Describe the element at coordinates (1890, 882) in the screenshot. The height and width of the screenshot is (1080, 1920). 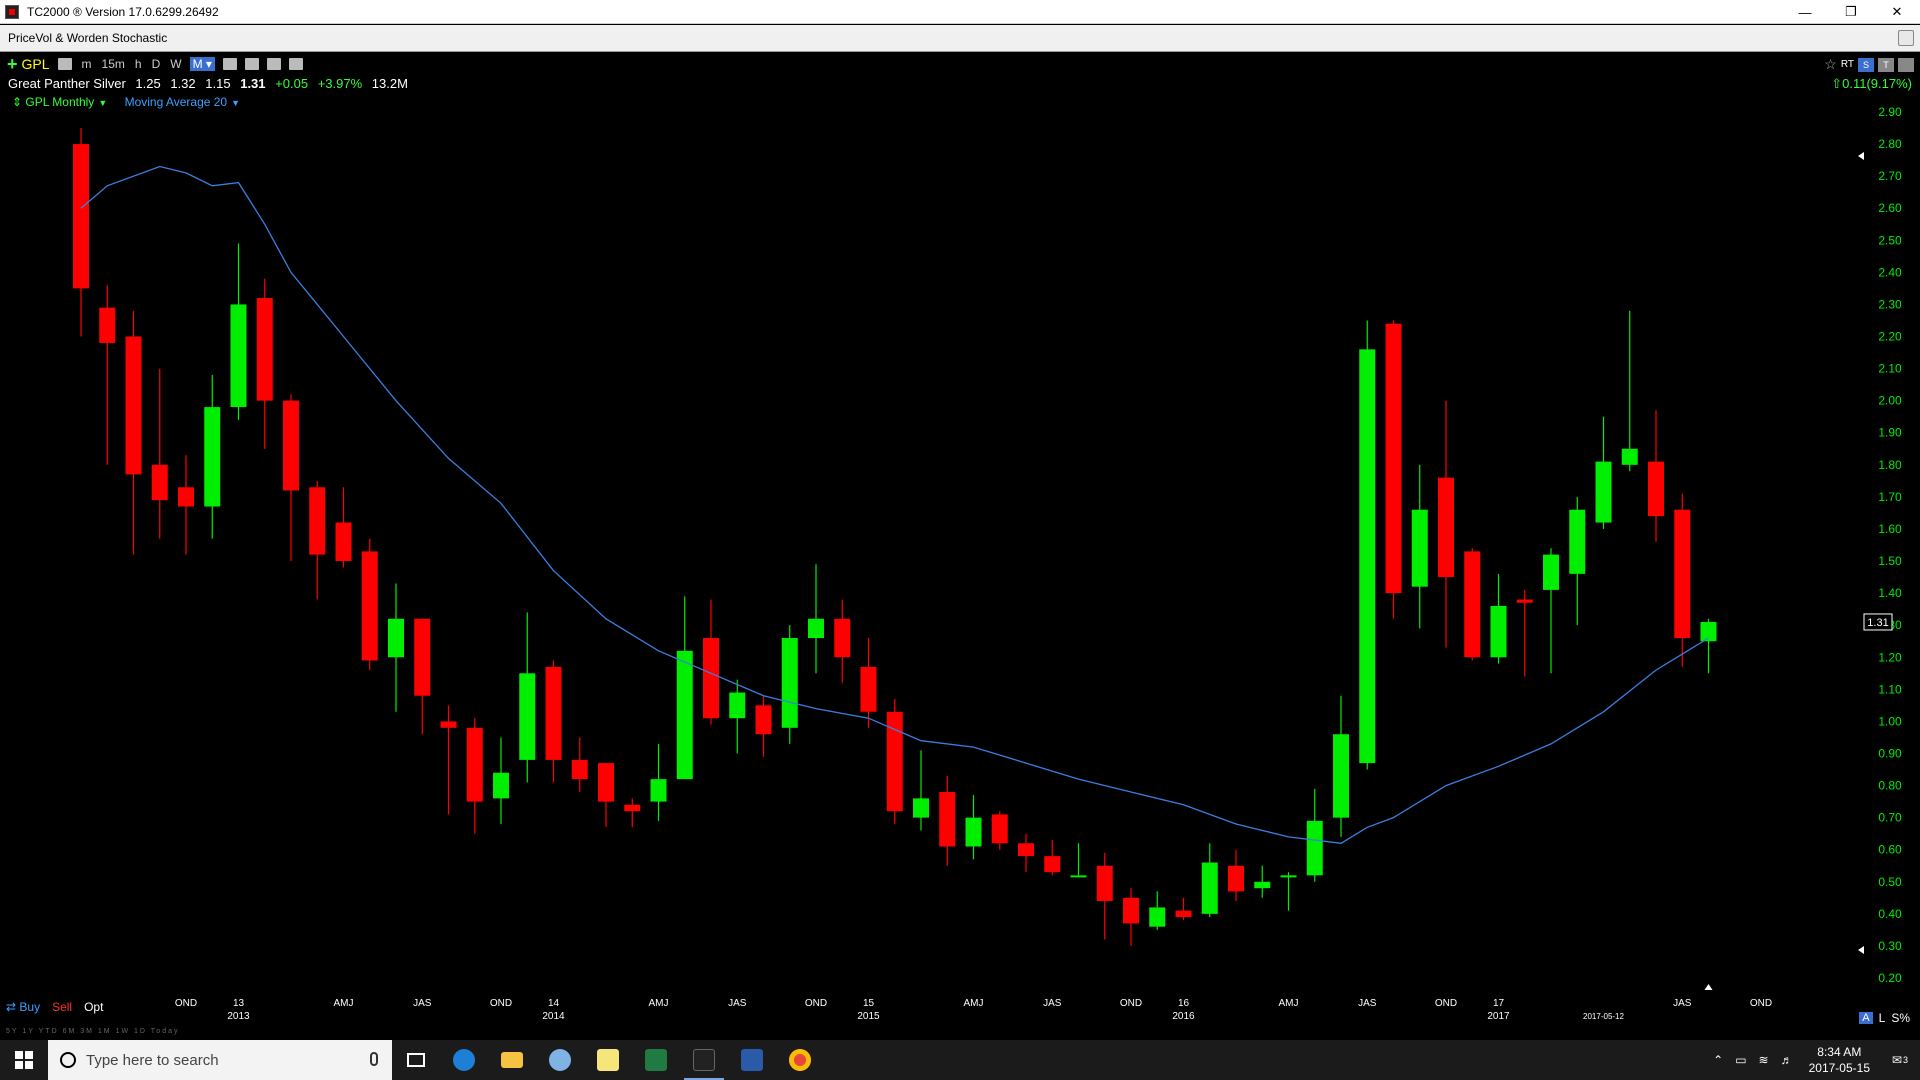
I see `y-axis-tick-label: 0.50` at that location.